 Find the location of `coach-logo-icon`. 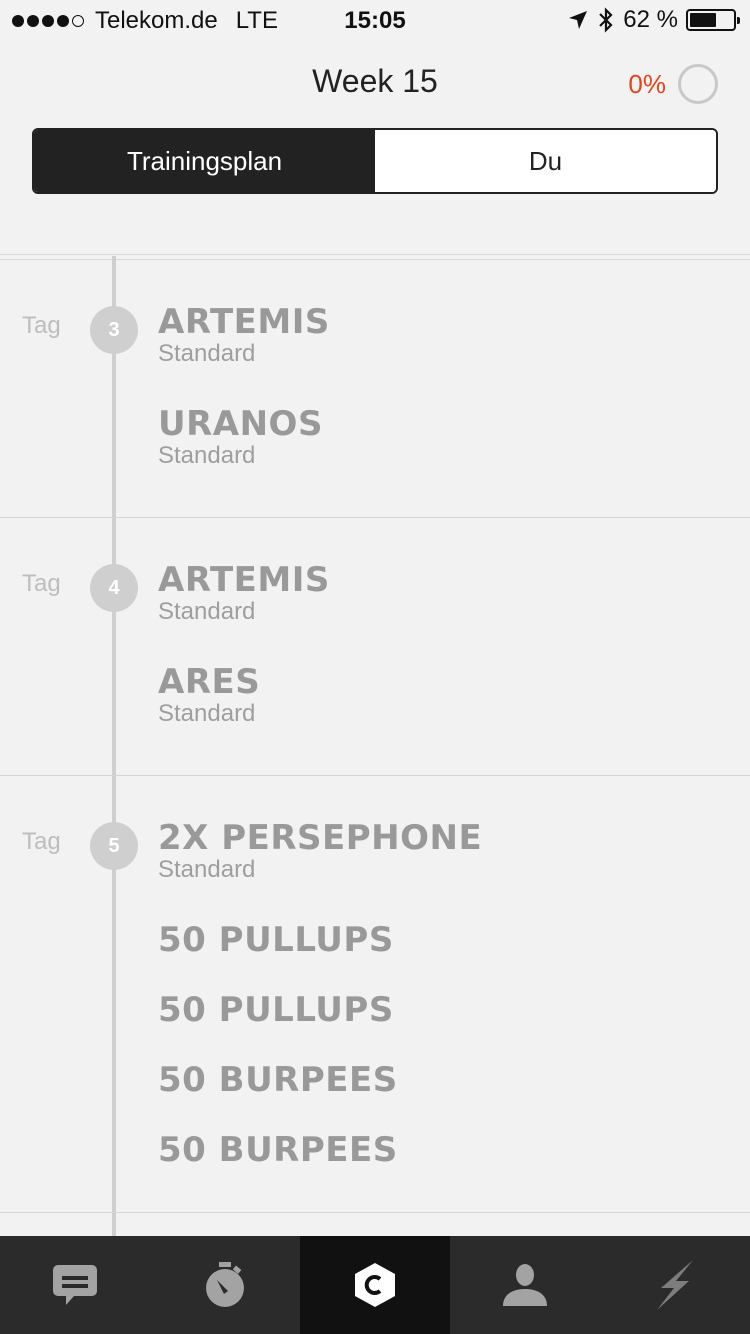

coach-logo-icon is located at coordinates (375, 1285).